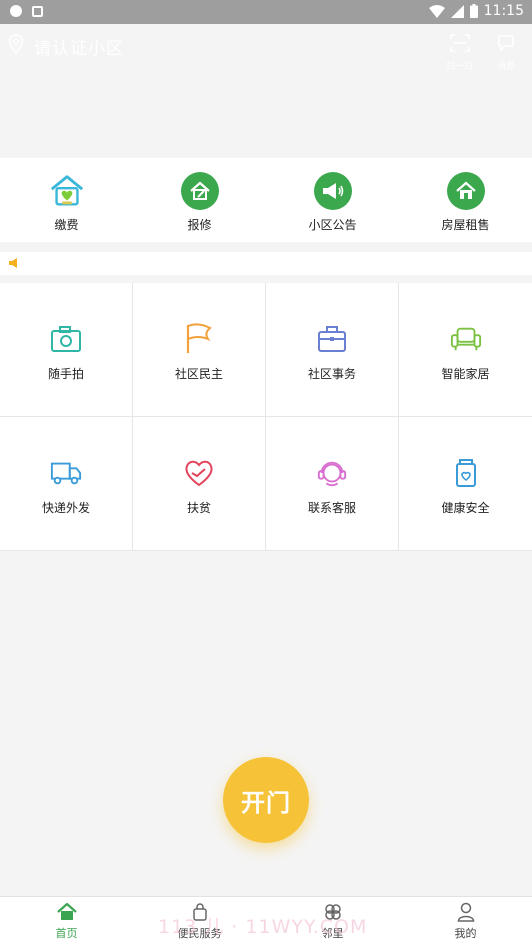 Image resolution: width=532 pixels, height=944 pixels. I want to click on user-icon, so click(466, 912).